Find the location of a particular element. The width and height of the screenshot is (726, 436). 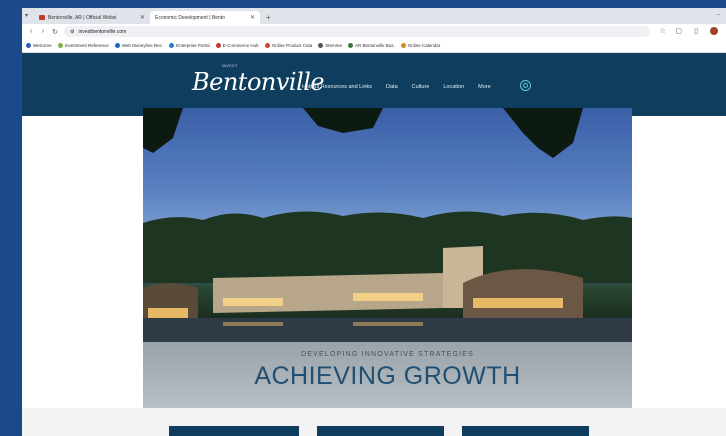

tab-title: Economic Development | Bento is located at coordinates (190, 17).